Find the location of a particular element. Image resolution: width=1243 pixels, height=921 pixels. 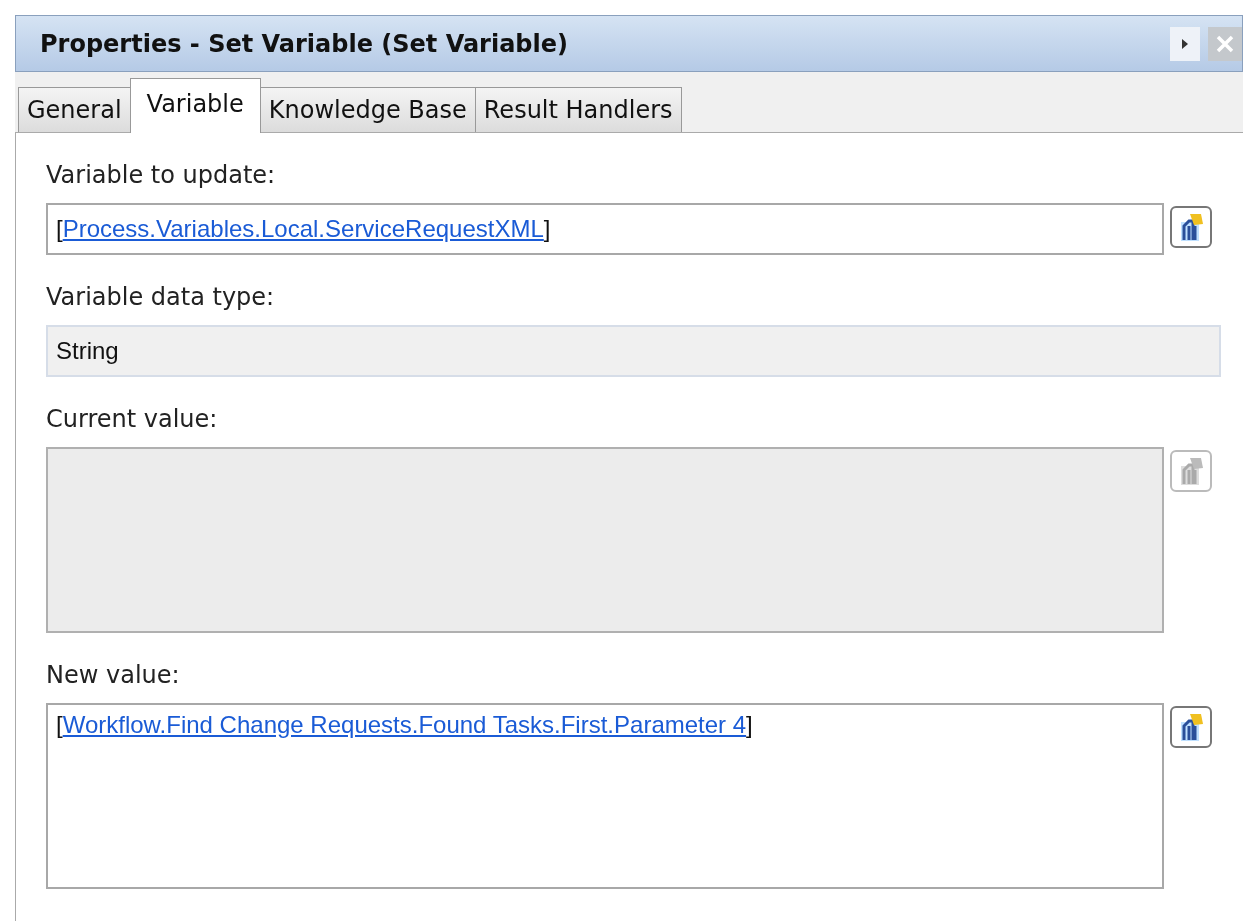

variable-link: Process.Variables.Local.ServiceRequestXML is located at coordinates (303, 228).